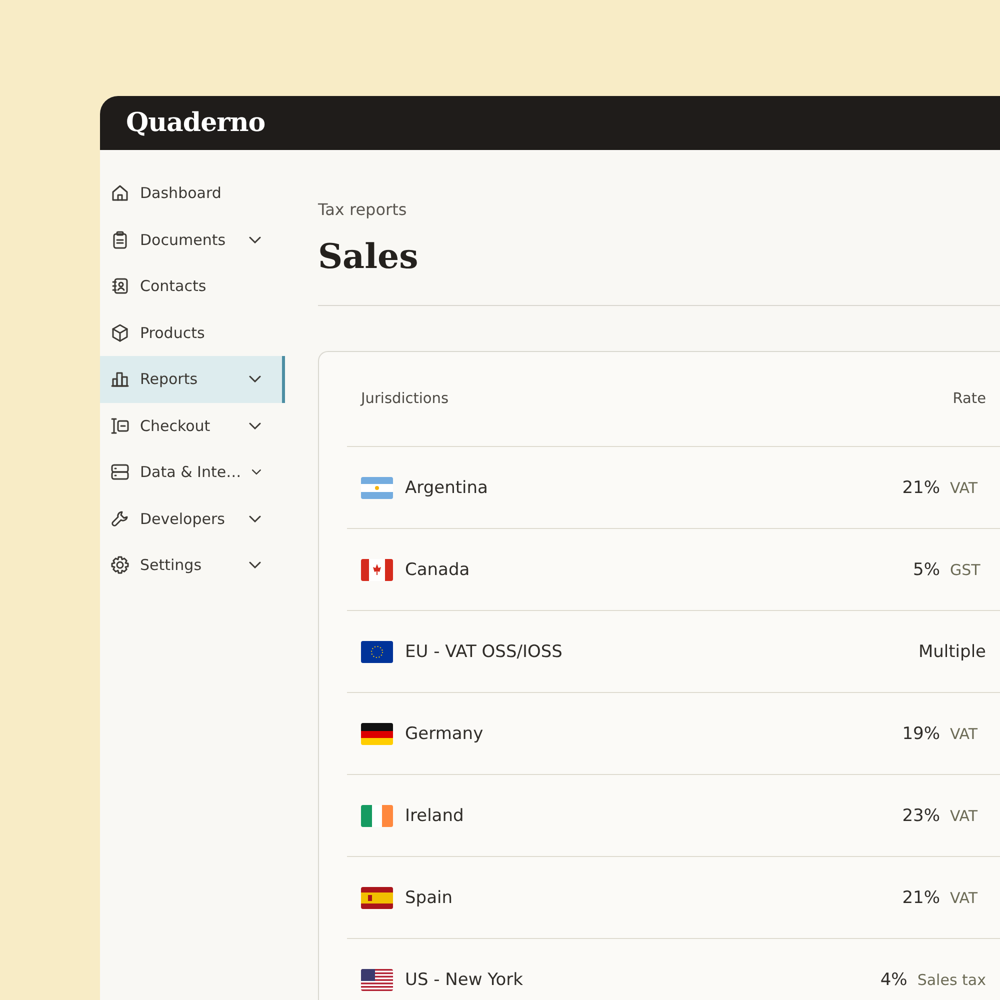 The image size is (1000, 1000). I want to click on column-header: Jurisdictions, so click(405, 399).